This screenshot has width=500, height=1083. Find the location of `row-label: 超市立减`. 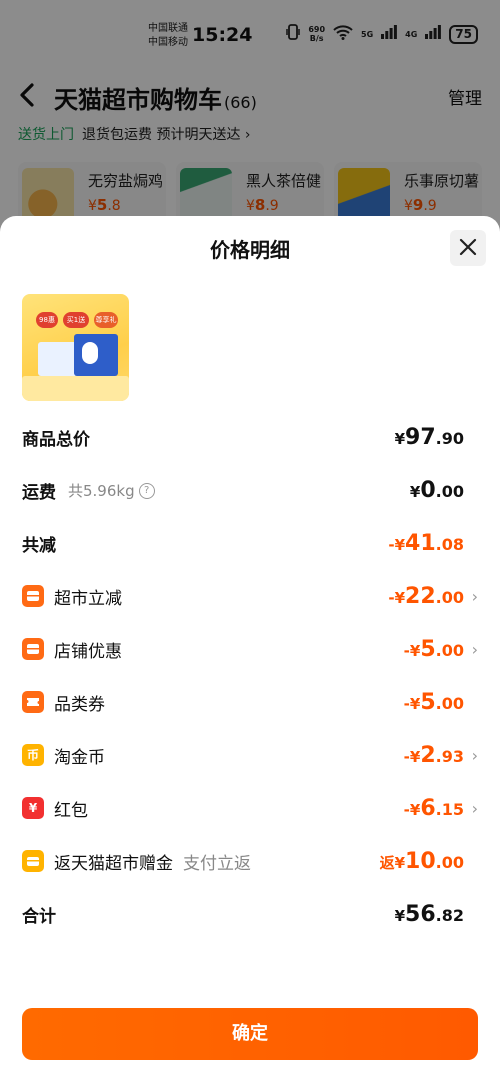

row-label: 超市立减 is located at coordinates (88, 598).